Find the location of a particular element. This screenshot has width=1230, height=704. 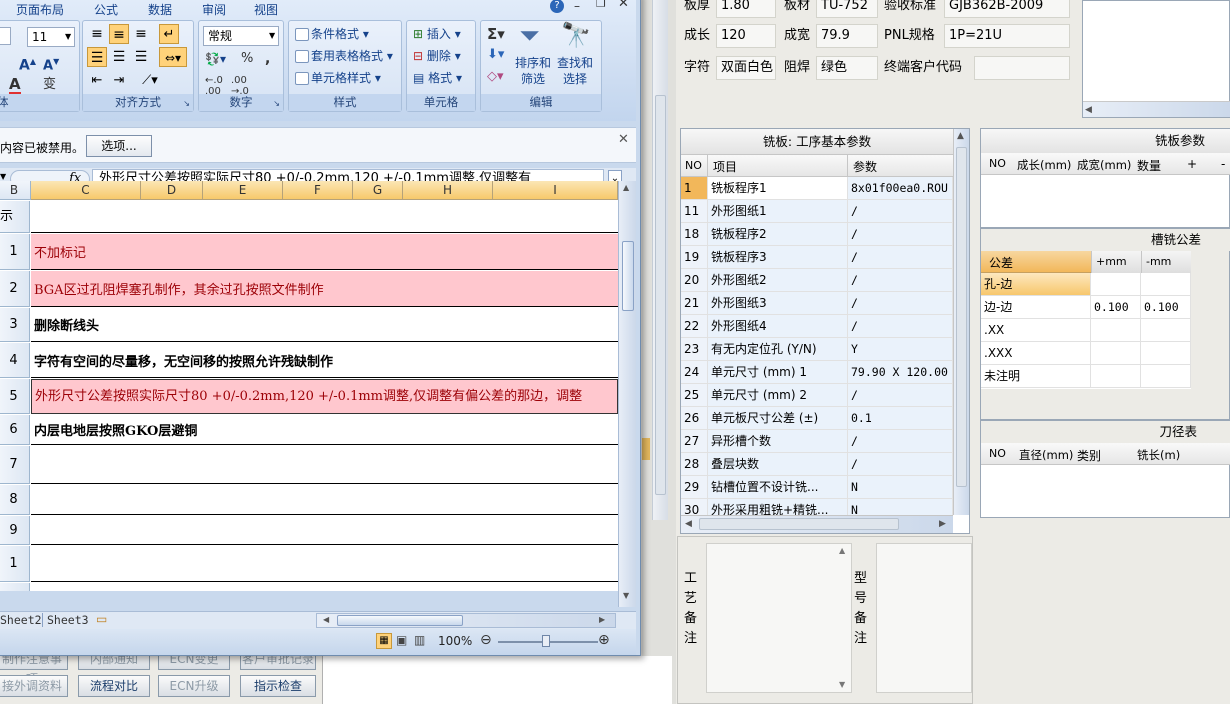

restore-icon: ❐ is located at coordinates (601, 5).